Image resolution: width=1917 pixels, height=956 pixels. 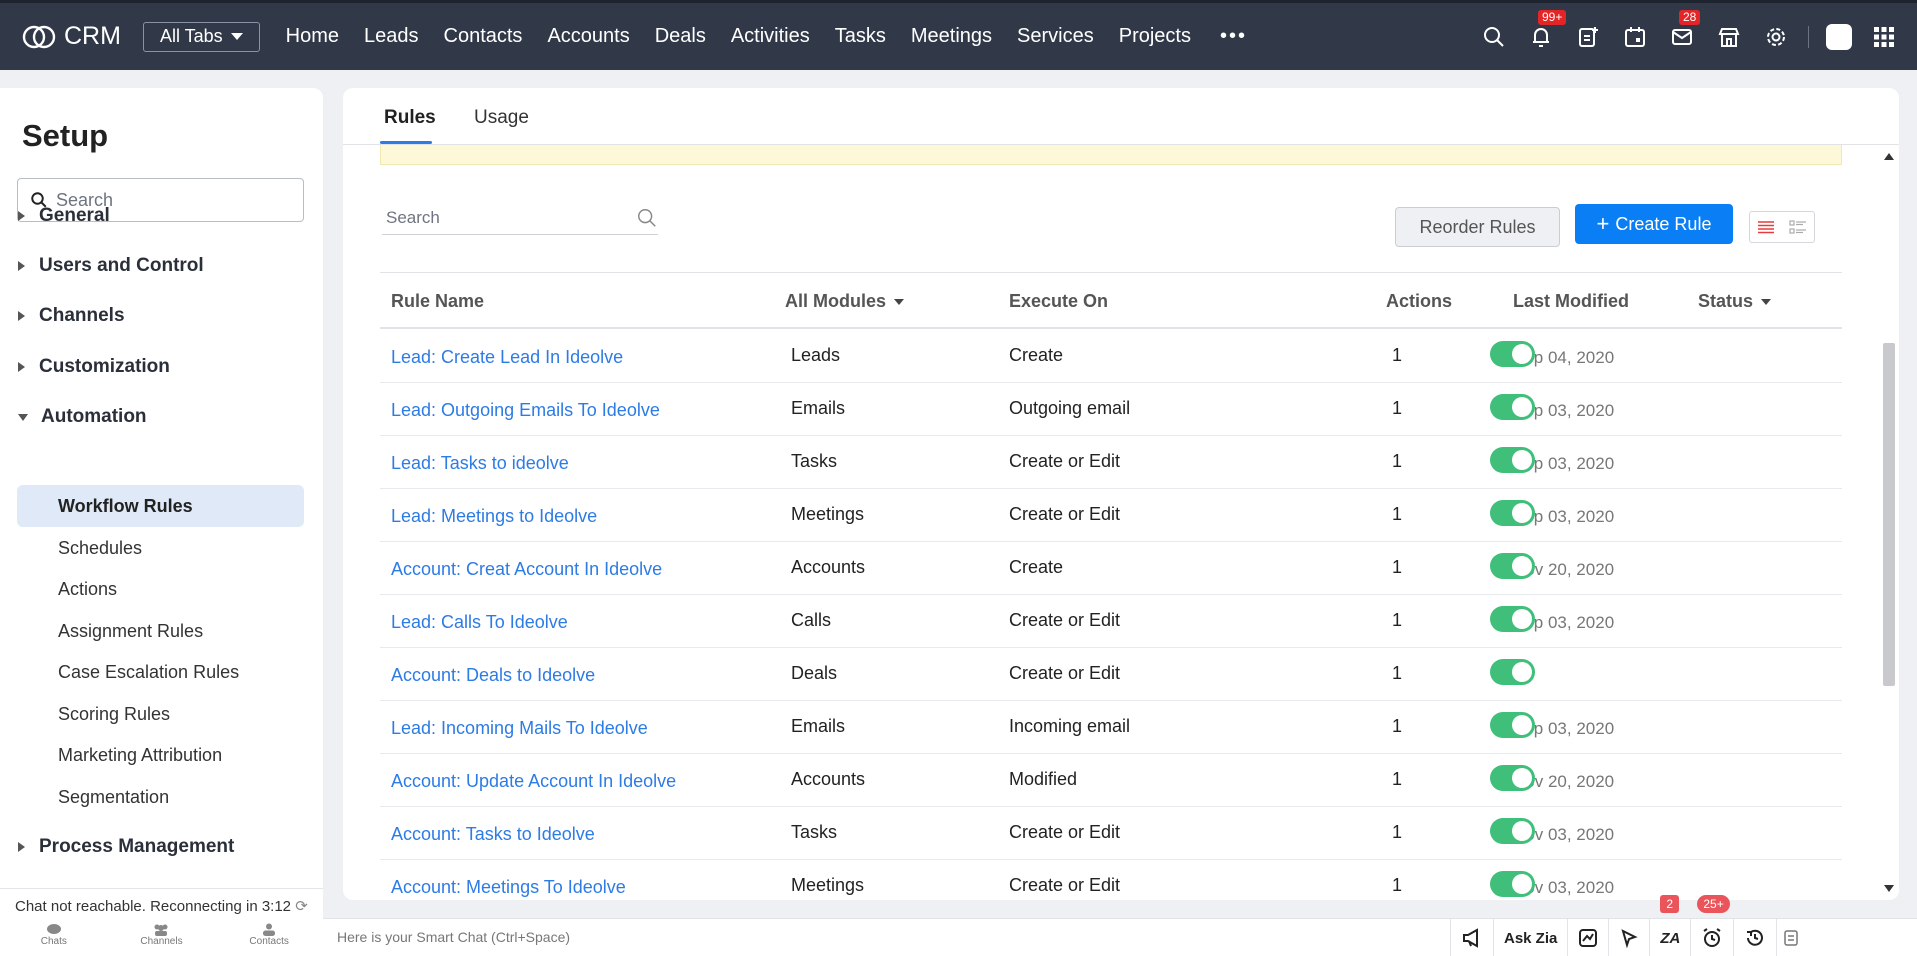 What do you see at coordinates (493, 675) in the screenshot?
I see `rule-name-link: Account: Deals to Ideolve` at bounding box center [493, 675].